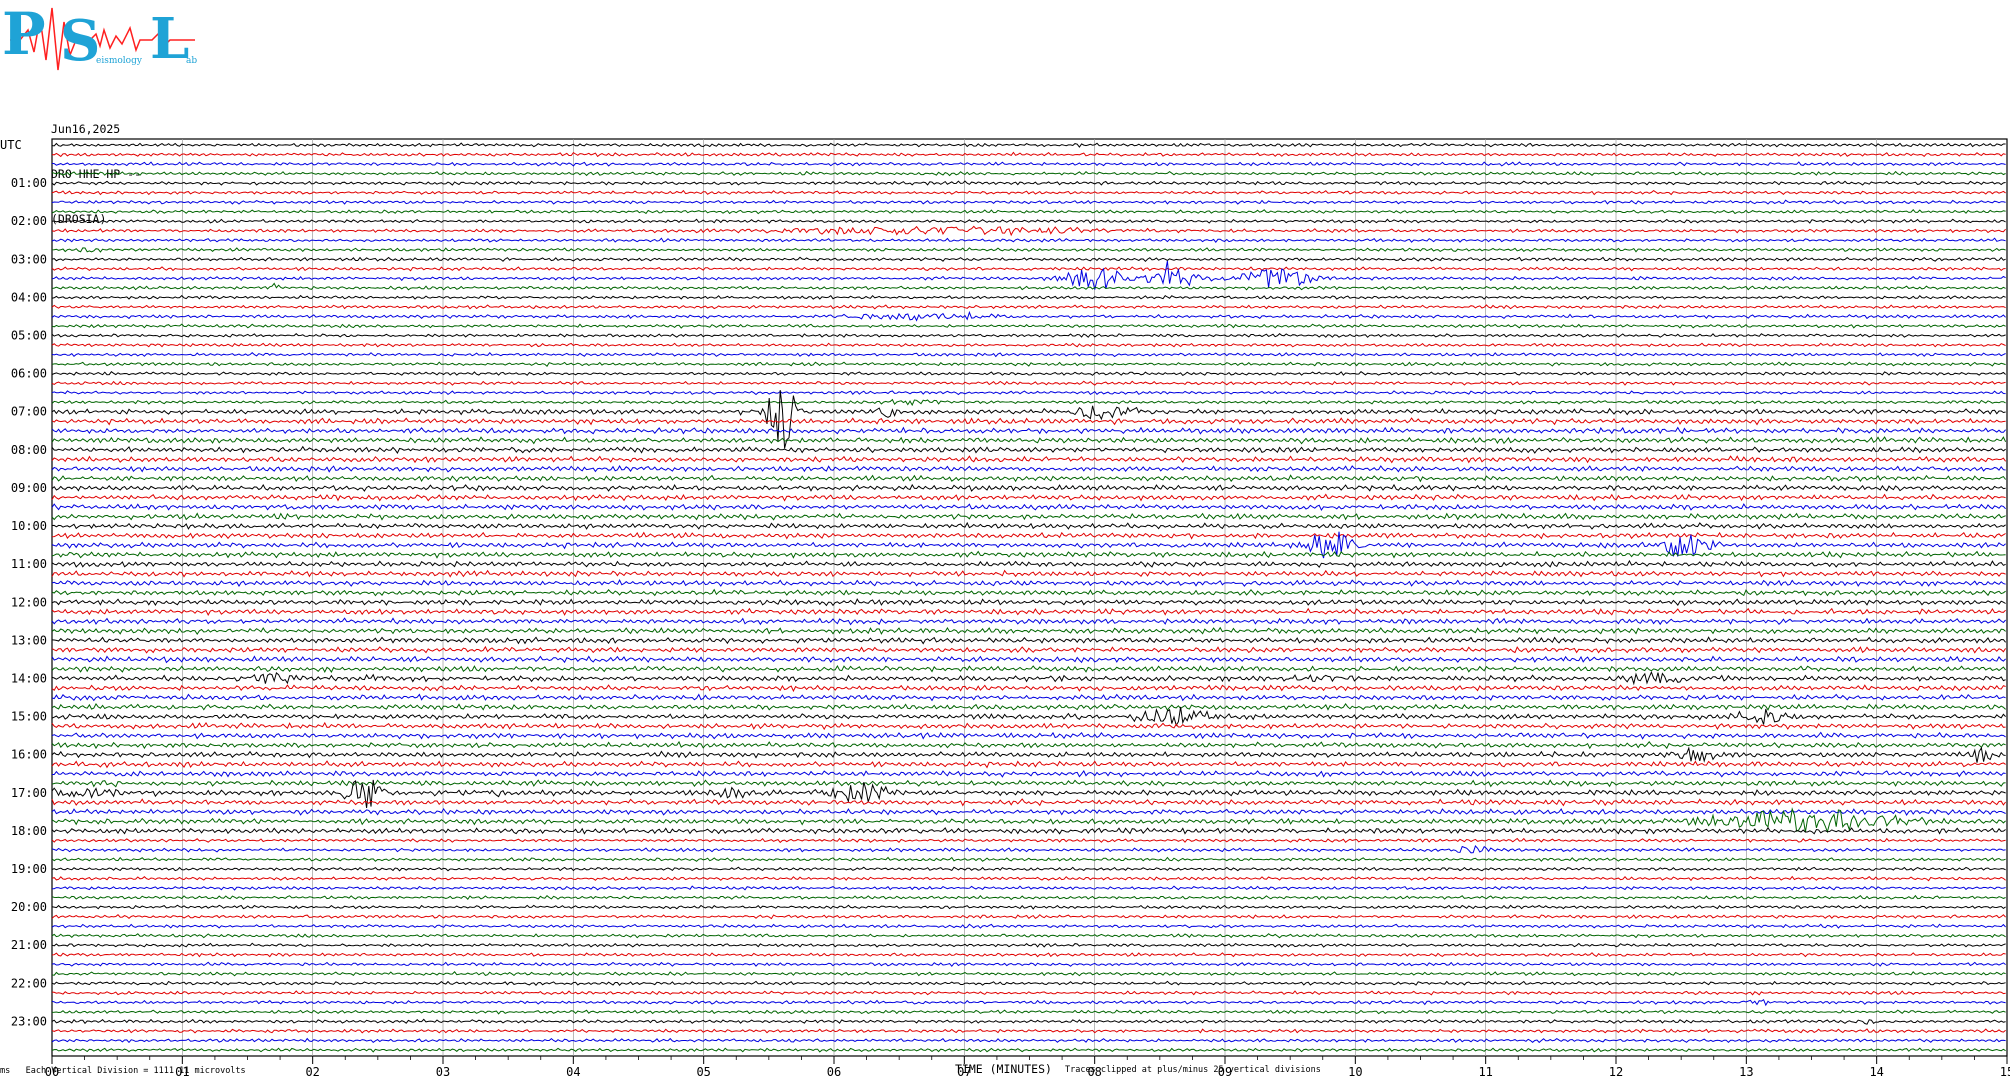 This screenshot has width=2010, height=1080. Describe the element at coordinates (573, 1072) in the screenshot. I see `x-tick-label: 04` at that location.